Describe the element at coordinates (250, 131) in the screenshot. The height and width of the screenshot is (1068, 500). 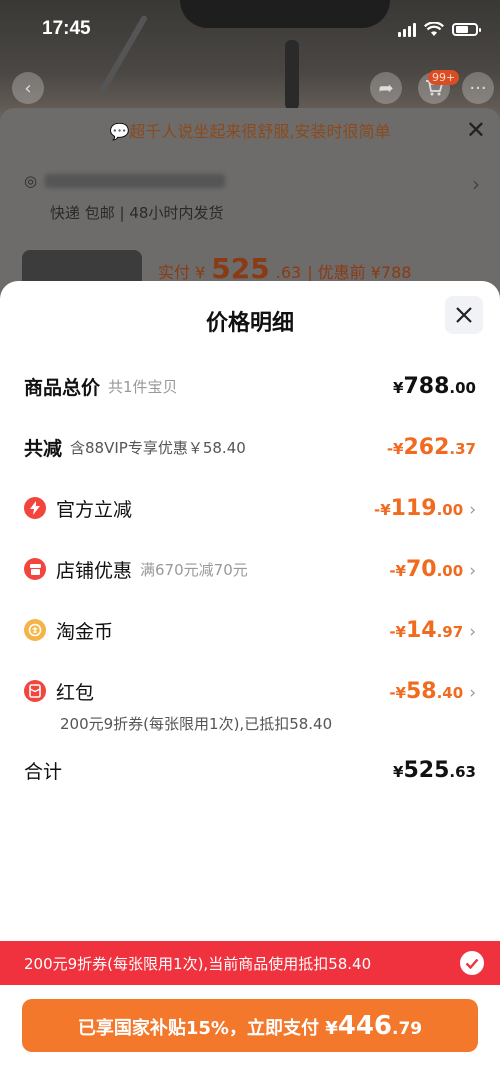
I see `review-tip: 💬超千人说坐起来很舒服,安装时很简单` at that location.